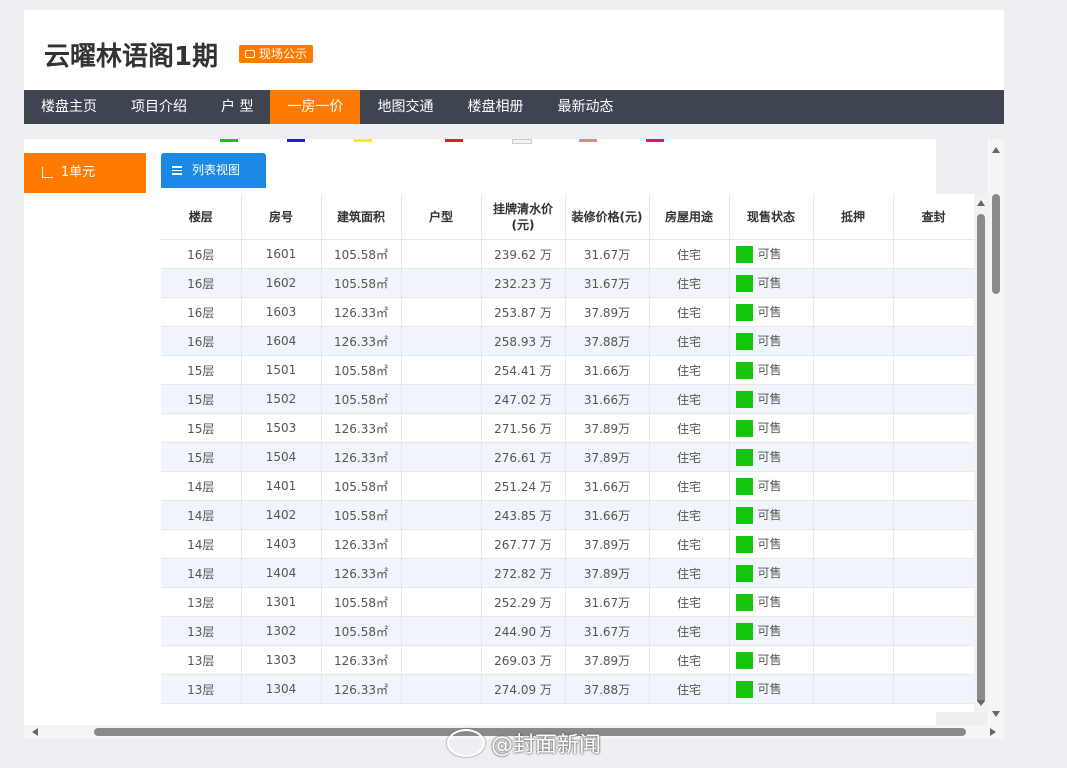 This screenshot has height=768, width=1067. Describe the element at coordinates (281, 602) in the screenshot. I see `table-cell: 1301` at that location.